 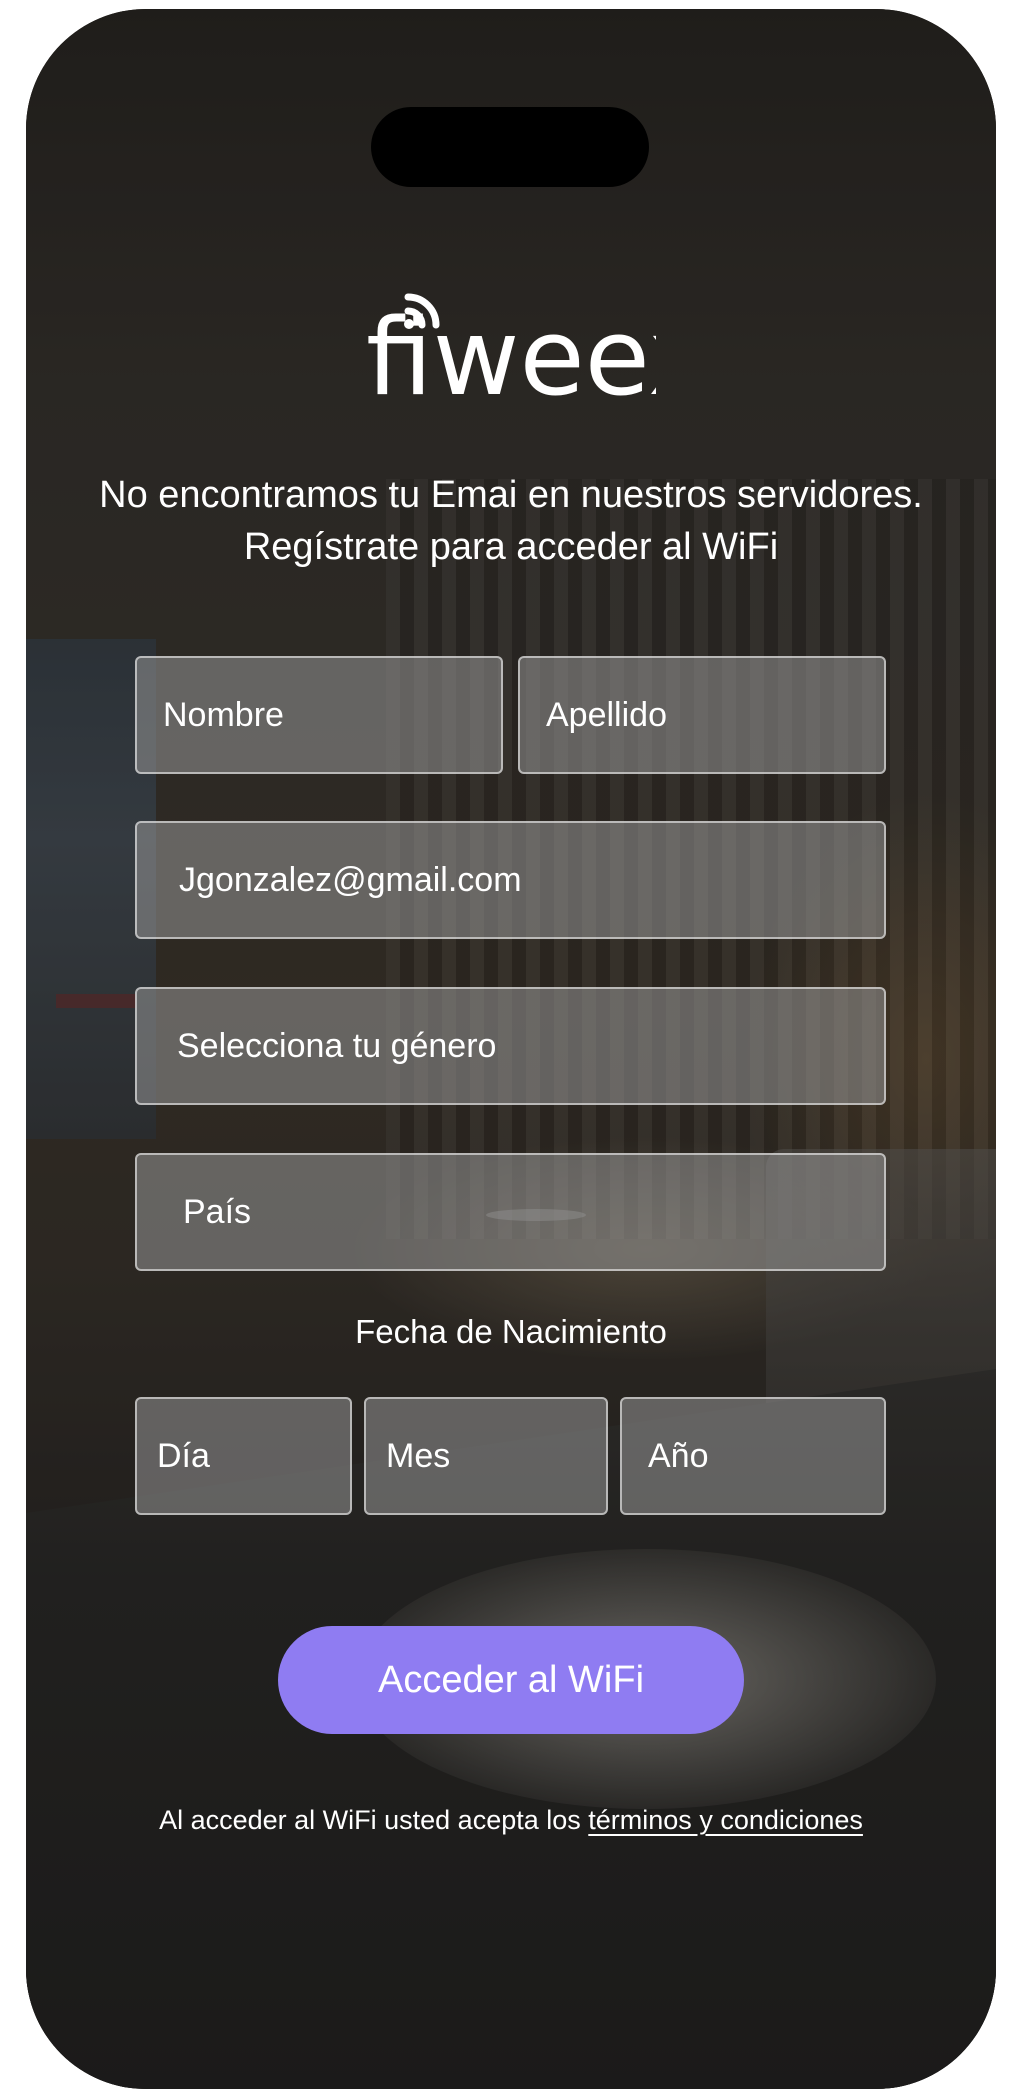 What do you see at coordinates (510, 147) in the screenshot?
I see `dynamic-island` at bounding box center [510, 147].